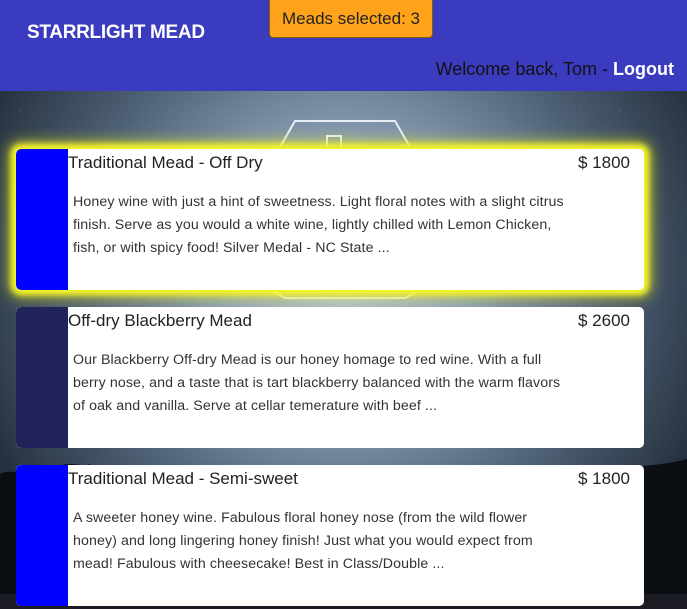  What do you see at coordinates (160, 320) in the screenshot?
I see `mead-name: Off-dry Blackberry Mead` at bounding box center [160, 320].